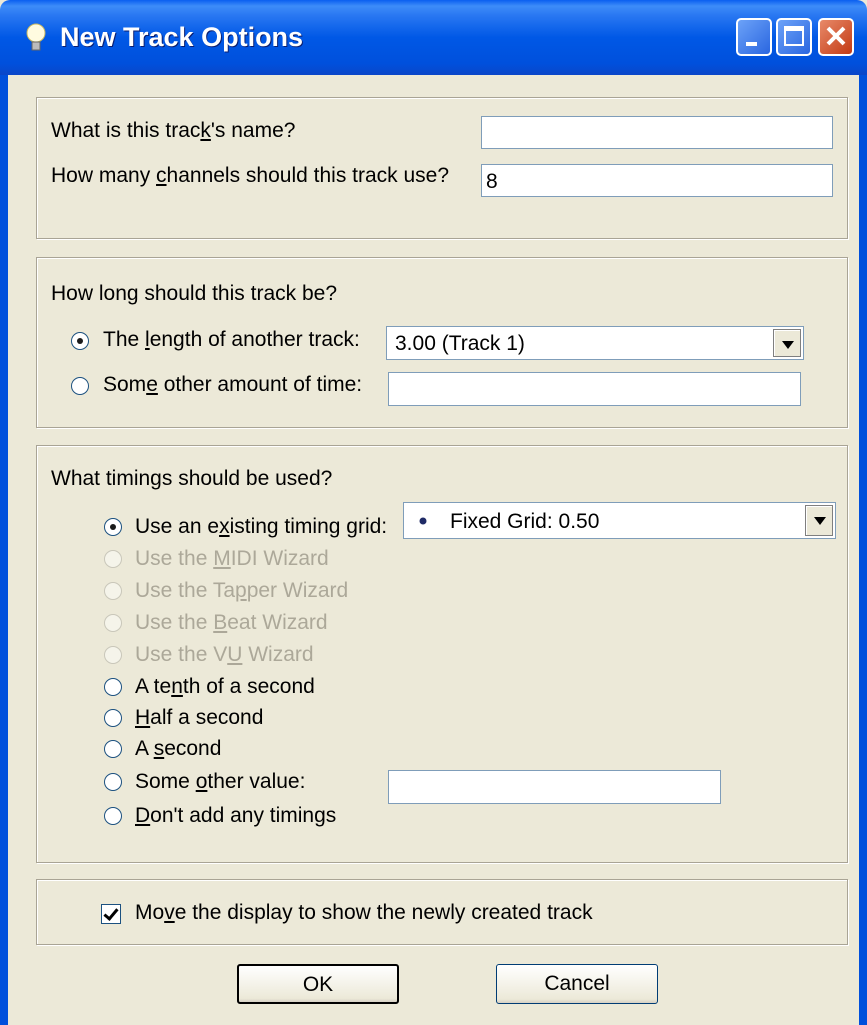  Describe the element at coordinates (113, 718) in the screenshot. I see `half-a-second-radio` at that location.